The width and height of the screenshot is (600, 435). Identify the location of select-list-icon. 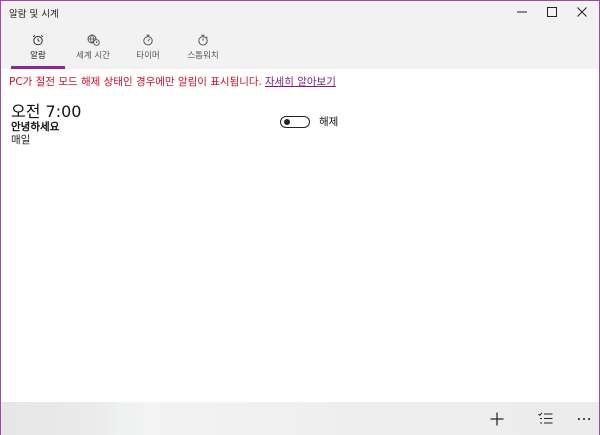
(544, 418).